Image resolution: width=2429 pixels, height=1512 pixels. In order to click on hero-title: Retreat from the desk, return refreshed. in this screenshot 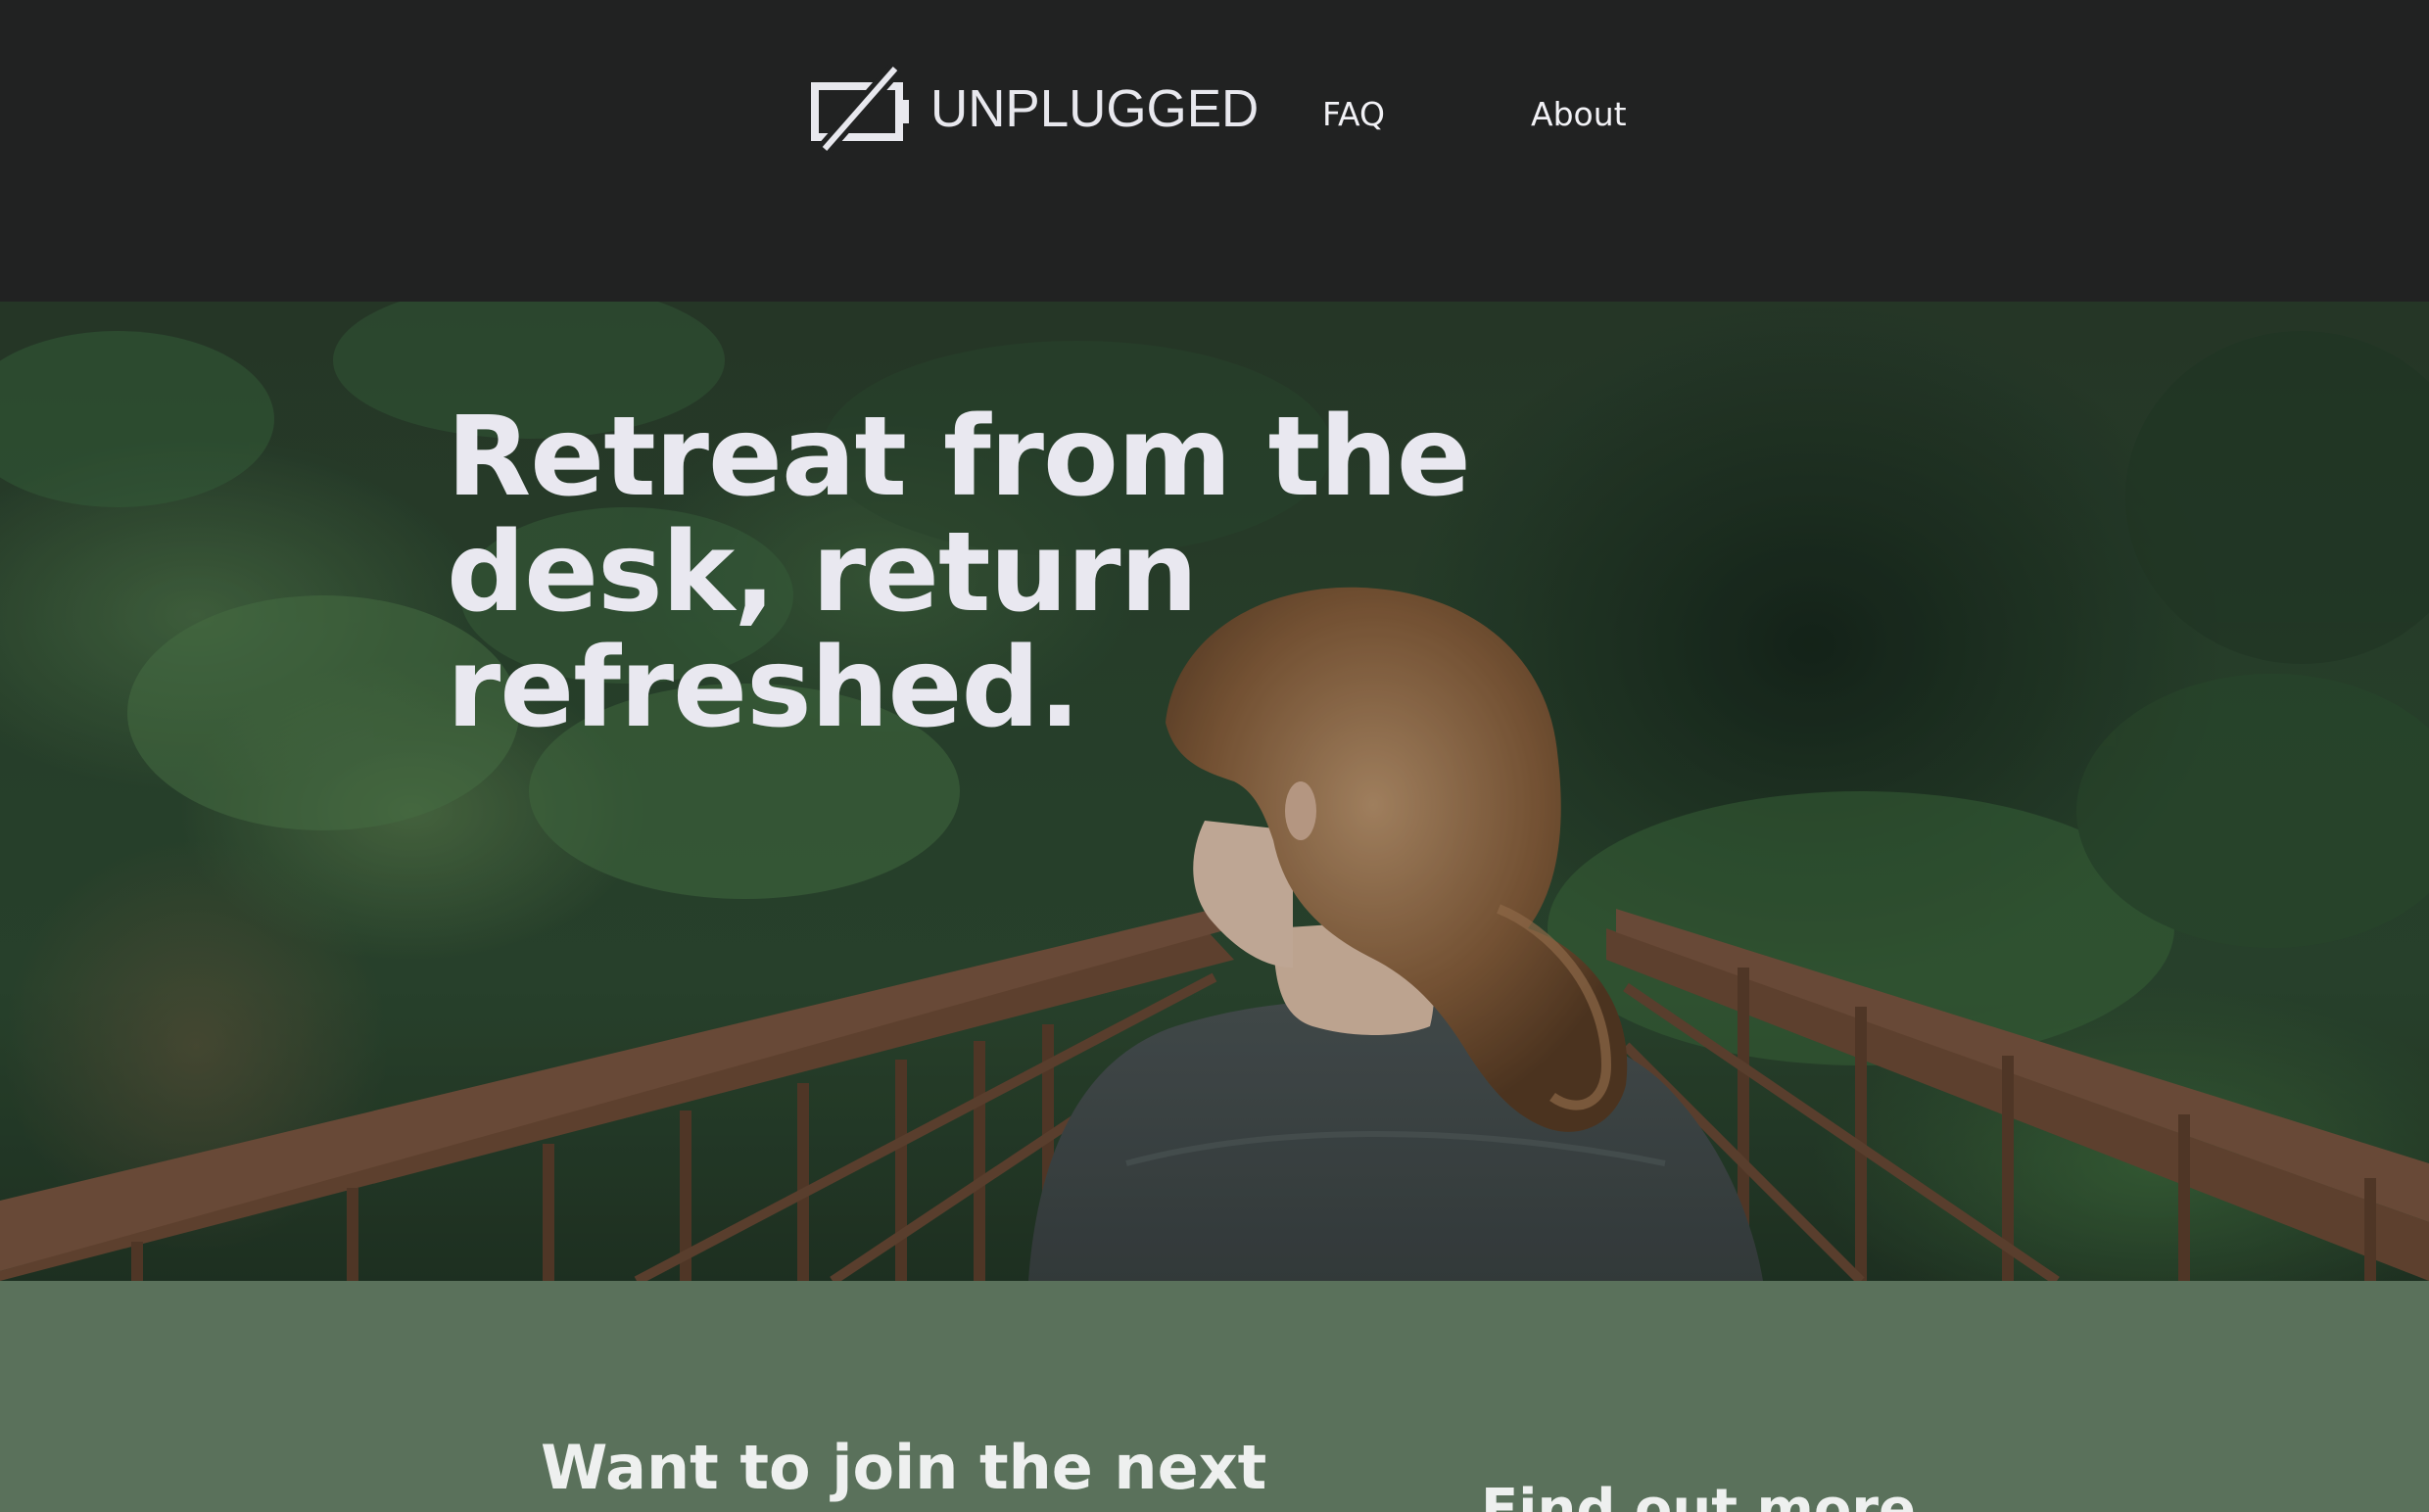, I will do `click(959, 573)`.